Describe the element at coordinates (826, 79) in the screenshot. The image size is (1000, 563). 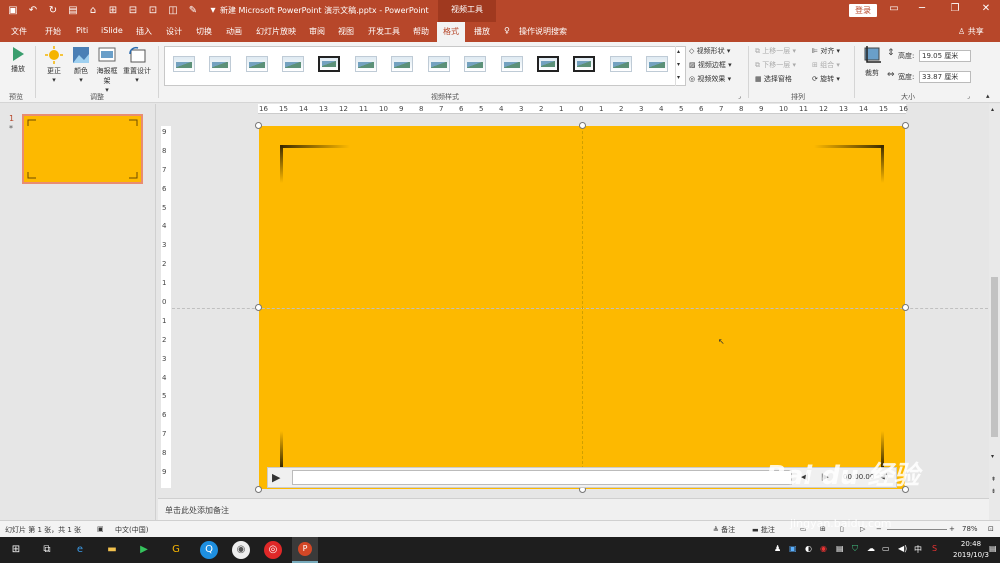
I see `rotate-button: ⟳ 旋转 ▾` at that location.